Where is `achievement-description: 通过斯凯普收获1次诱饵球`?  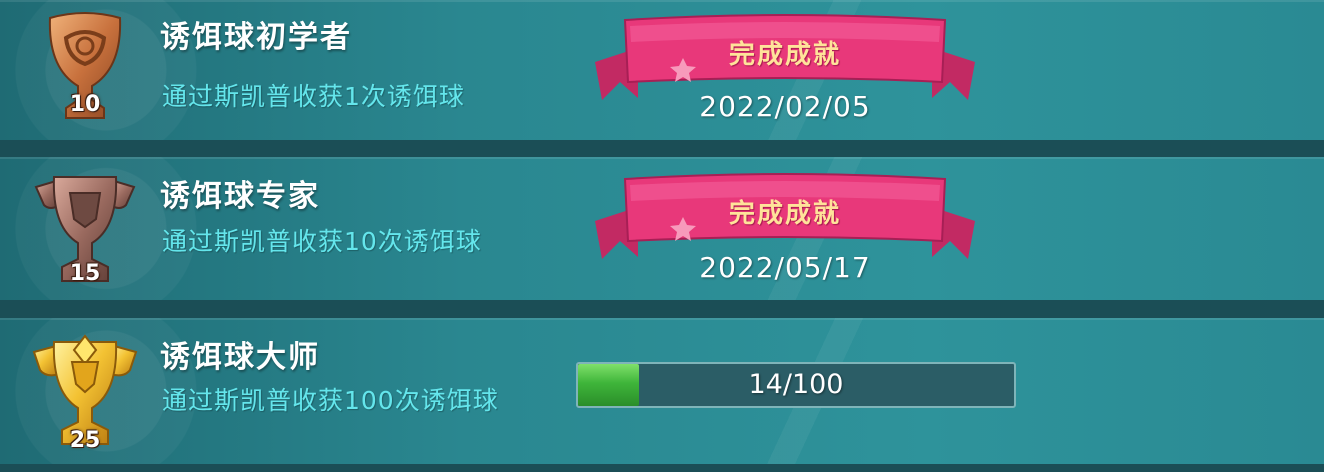 achievement-description: 通过斯凯普收获1次诱饵球 is located at coordinates (313, 96).